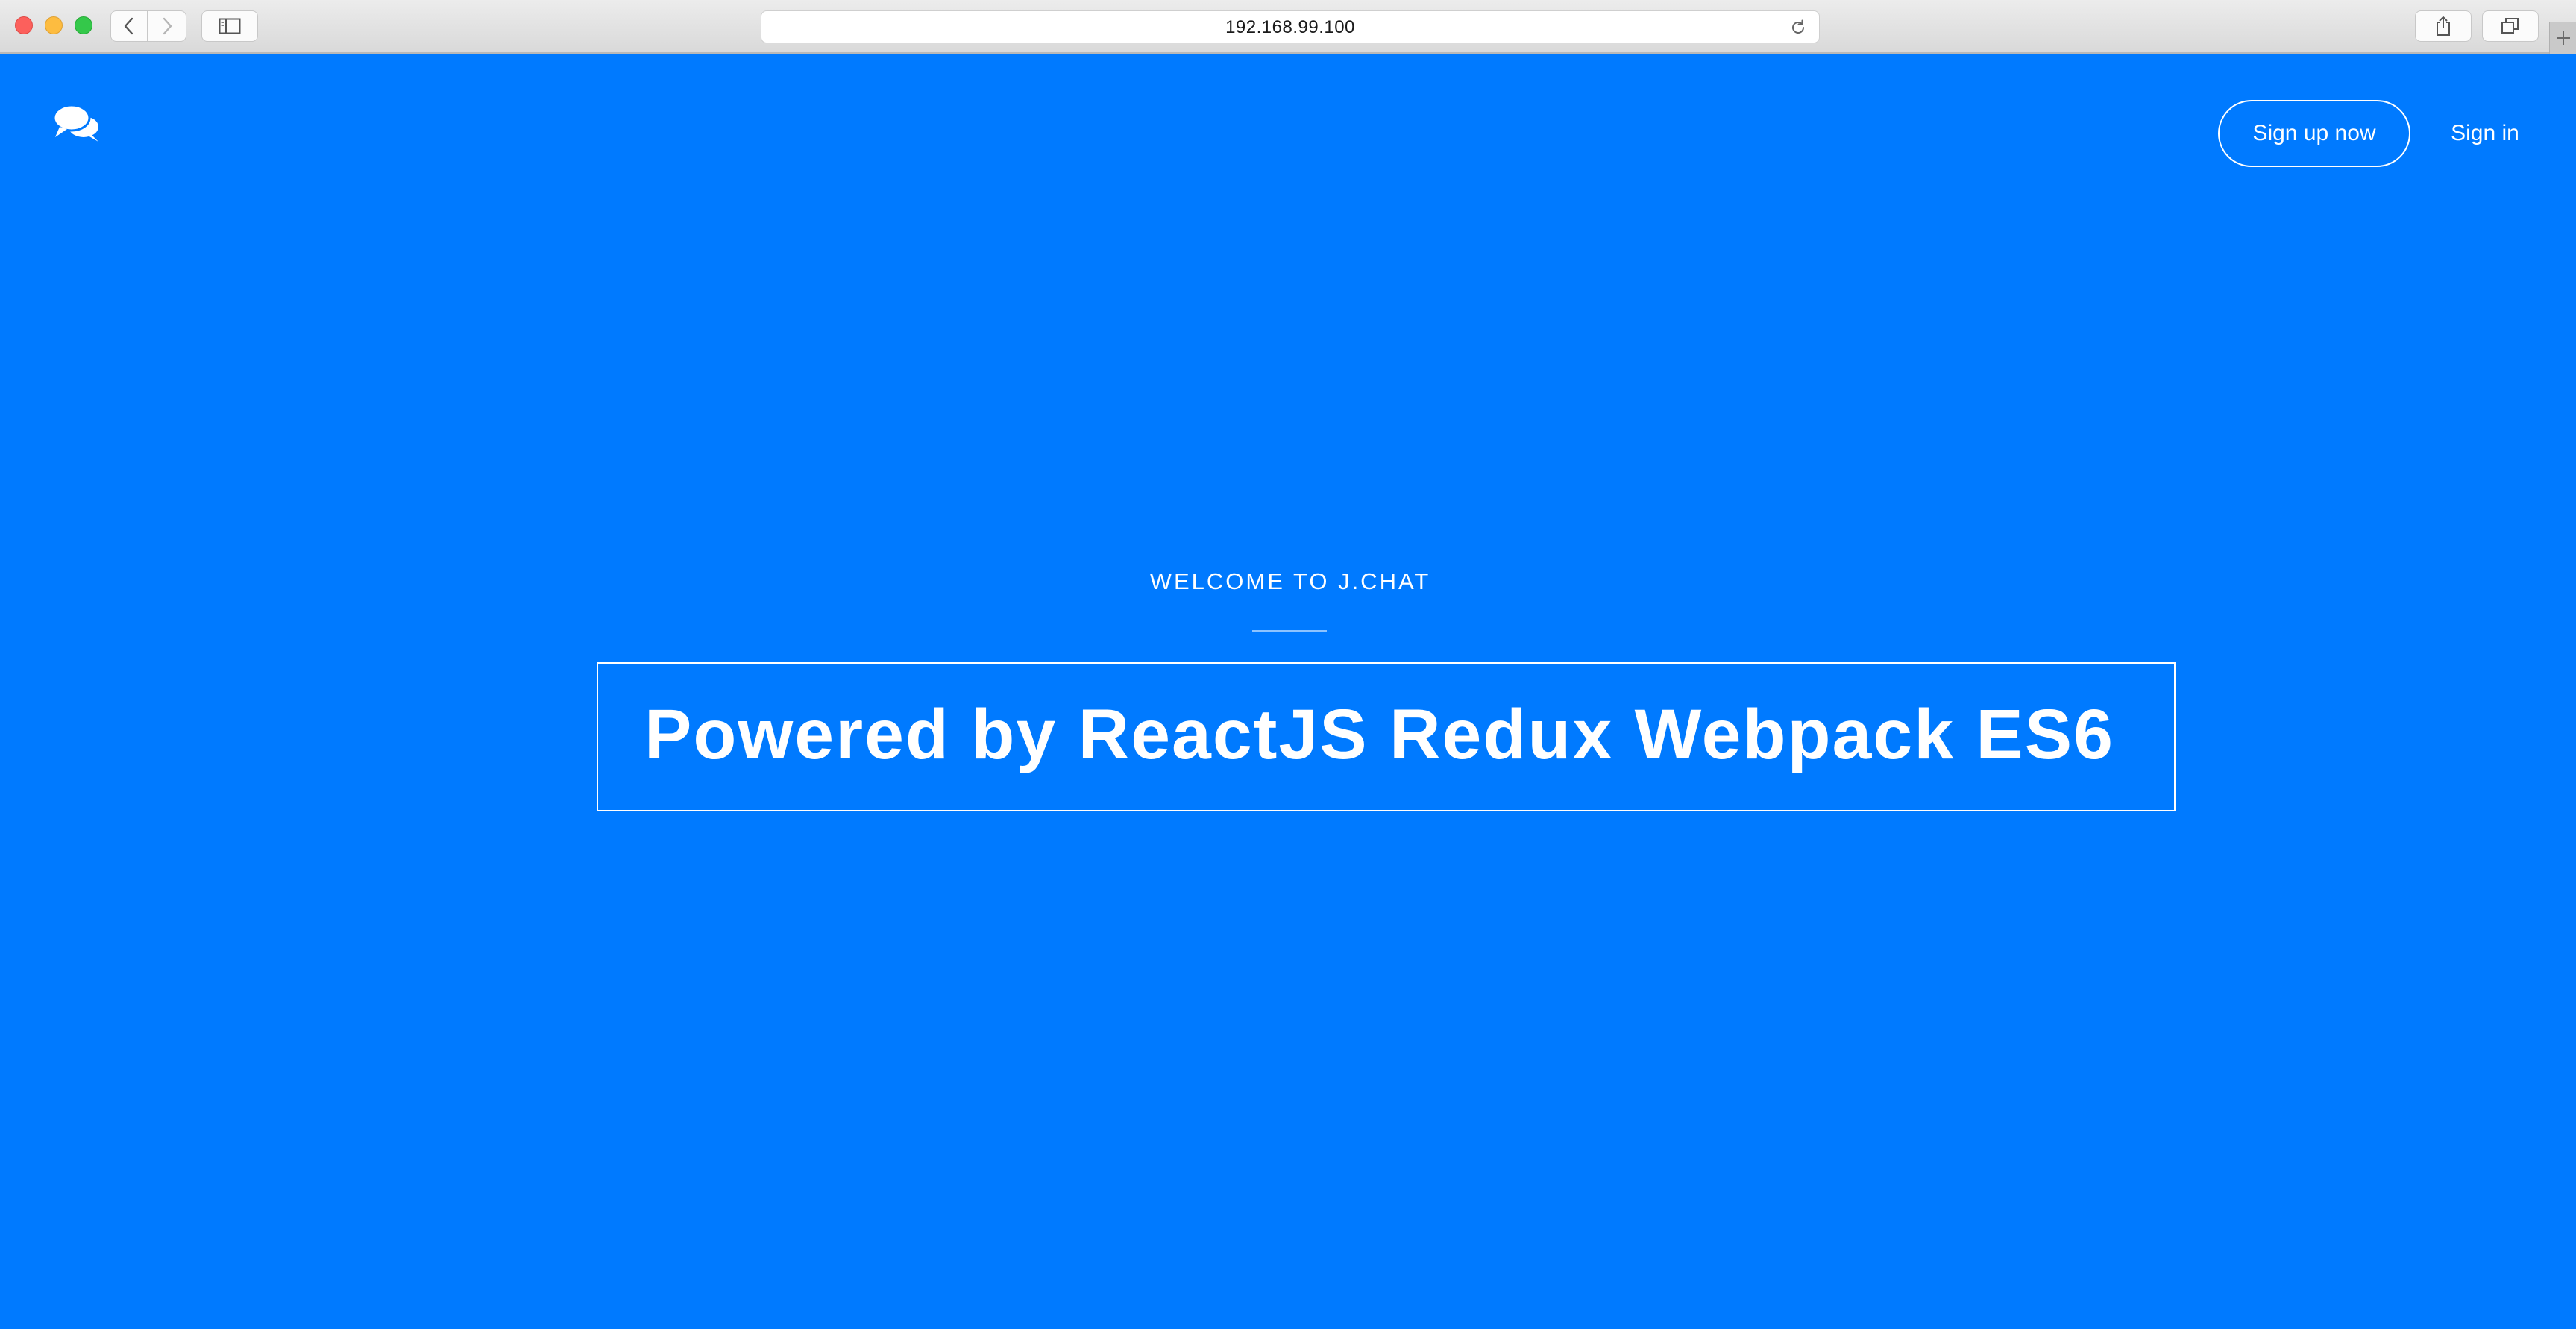  I want to click on headline-text: Powered by ReactJS Redux Webpack ES6, so click(1379, 734).